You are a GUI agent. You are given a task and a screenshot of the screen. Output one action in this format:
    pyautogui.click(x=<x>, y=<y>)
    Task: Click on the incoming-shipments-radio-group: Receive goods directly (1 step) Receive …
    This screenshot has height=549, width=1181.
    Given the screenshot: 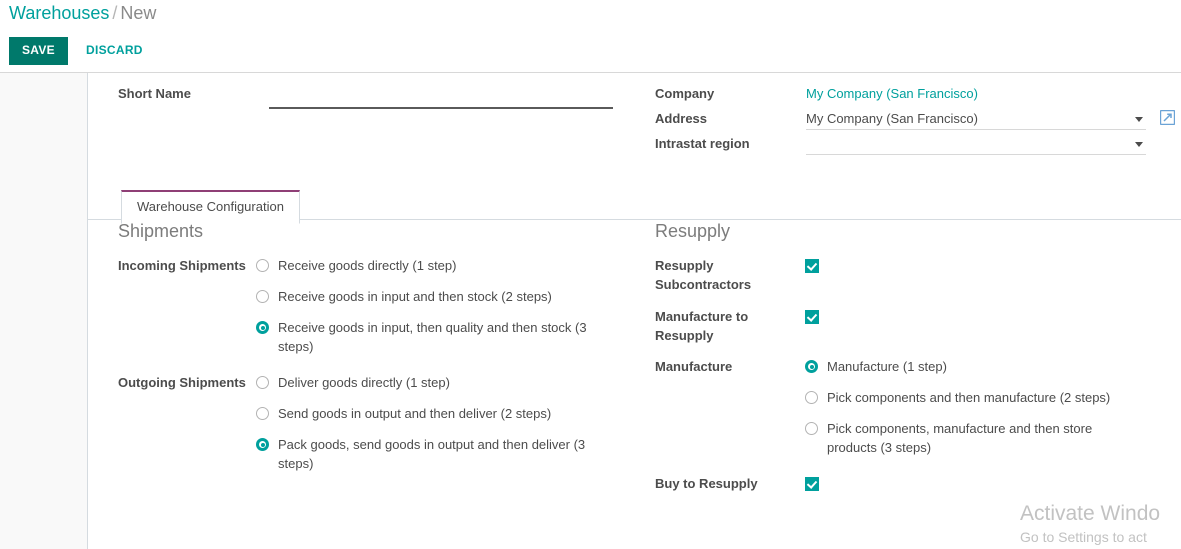 What is the action you would take?
    pyautogui.click(x=450, y=306)
    